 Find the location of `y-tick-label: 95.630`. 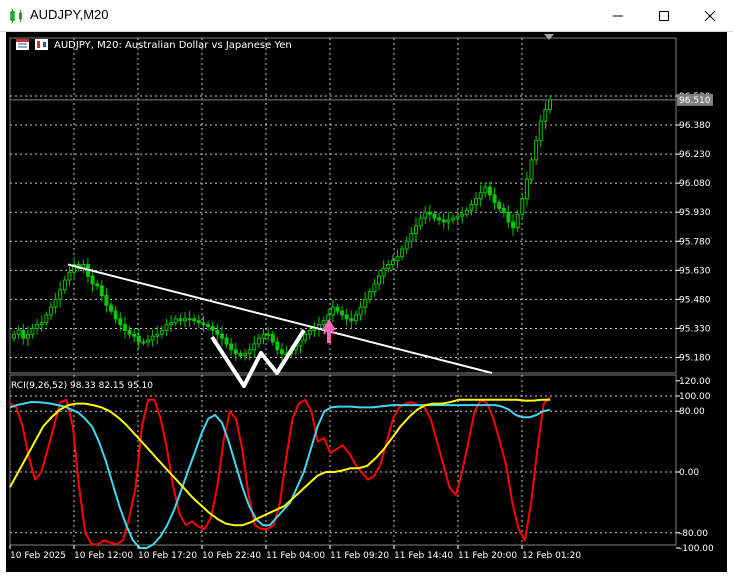

y-tick-label: 95.630 is located at coordinates (695, 271).